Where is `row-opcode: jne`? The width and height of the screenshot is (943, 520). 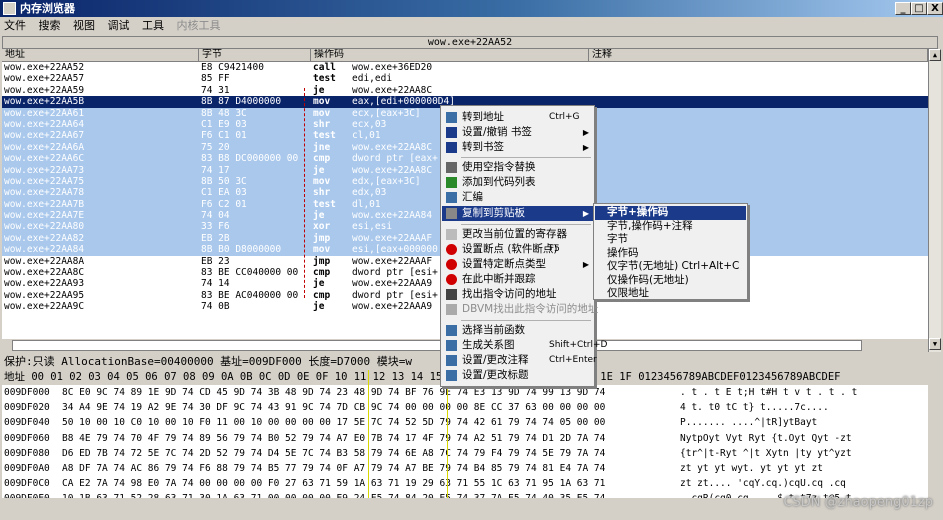 row-opcode: jne is located at coordinates (322, 147).